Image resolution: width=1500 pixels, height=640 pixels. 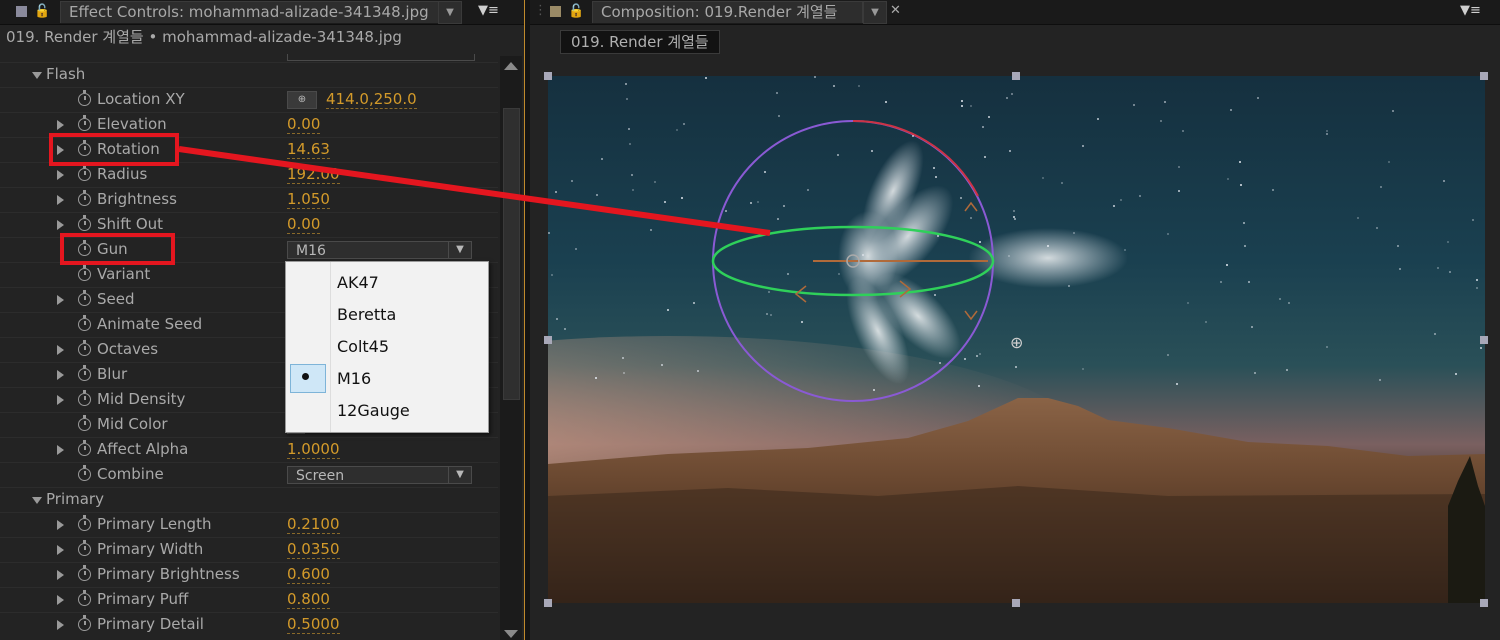 What do you see at coordinates (379, 250) in the screenshot?
I see `gun-select: M16 ▼` at bounding box center [379, 250].